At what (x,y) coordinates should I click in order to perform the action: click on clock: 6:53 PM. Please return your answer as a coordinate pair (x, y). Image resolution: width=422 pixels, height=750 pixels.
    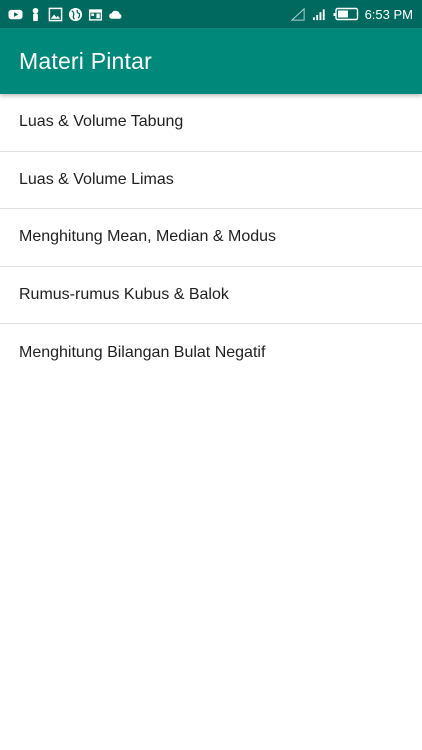
    Looking at the image, I should click on (388, 14).